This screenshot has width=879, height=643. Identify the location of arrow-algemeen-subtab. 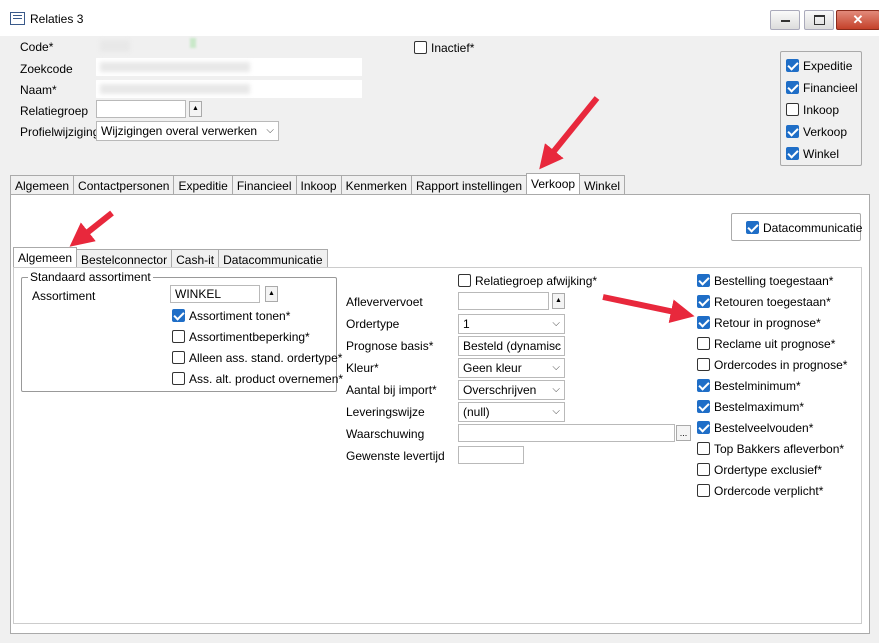
(91, 228).